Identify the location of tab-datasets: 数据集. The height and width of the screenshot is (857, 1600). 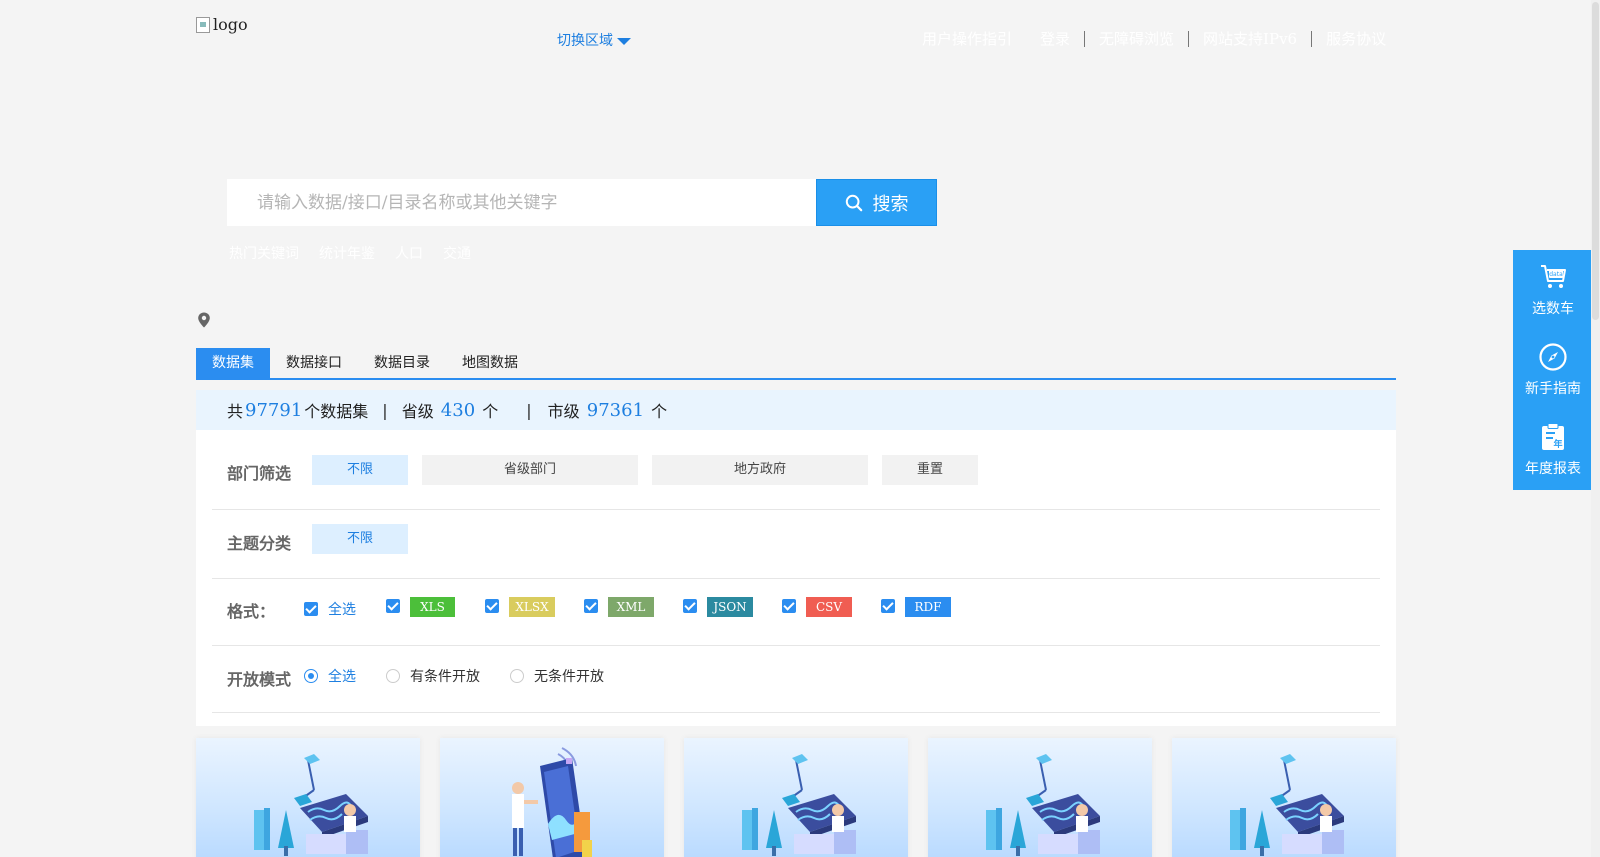
(233, 363).